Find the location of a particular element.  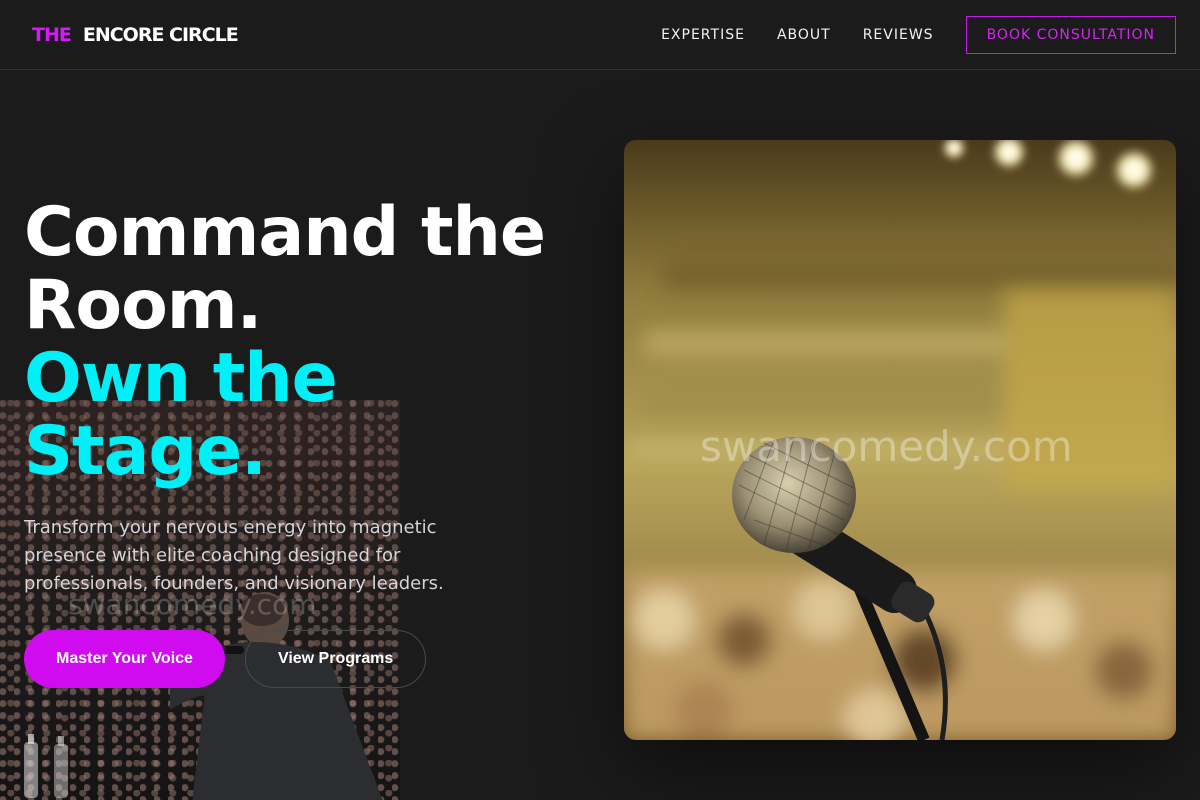

water-bottles is located at coordinates (46, 766).